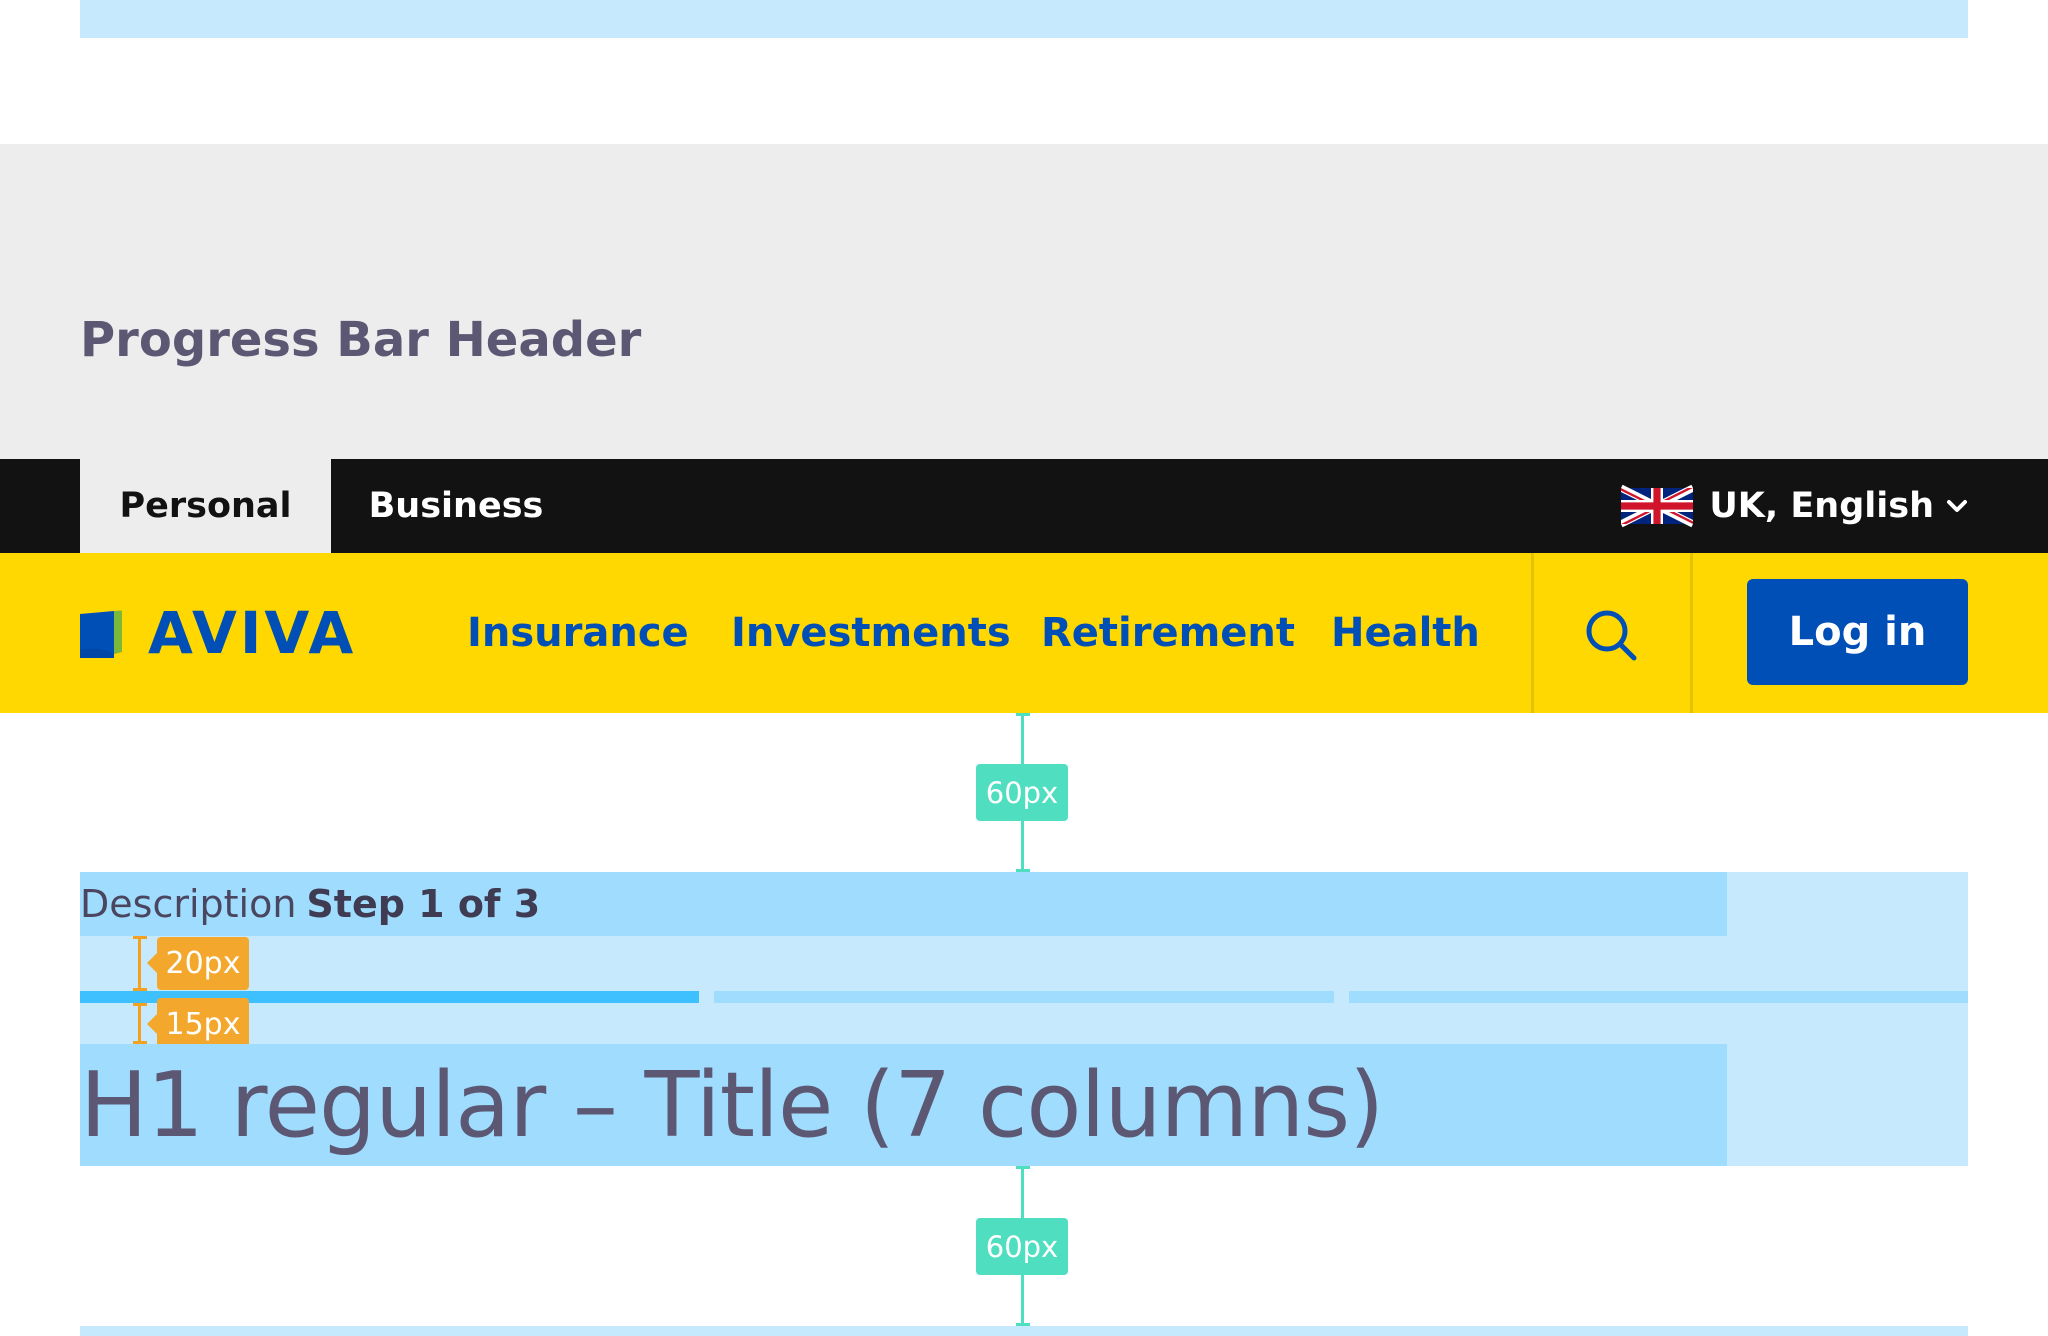 This screenshot has height=1336, width=2048. I want to click on page-title: H1 regular – Title (7 columns), so click(903, 1105).